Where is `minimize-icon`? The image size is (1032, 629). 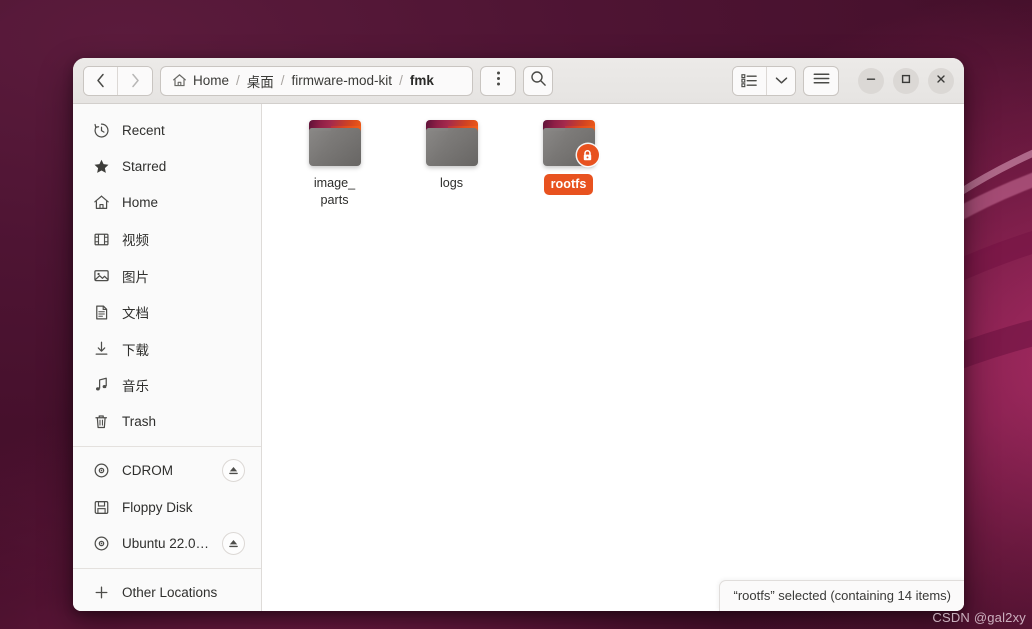 minimize-icon is located at coordinates (871, 80).